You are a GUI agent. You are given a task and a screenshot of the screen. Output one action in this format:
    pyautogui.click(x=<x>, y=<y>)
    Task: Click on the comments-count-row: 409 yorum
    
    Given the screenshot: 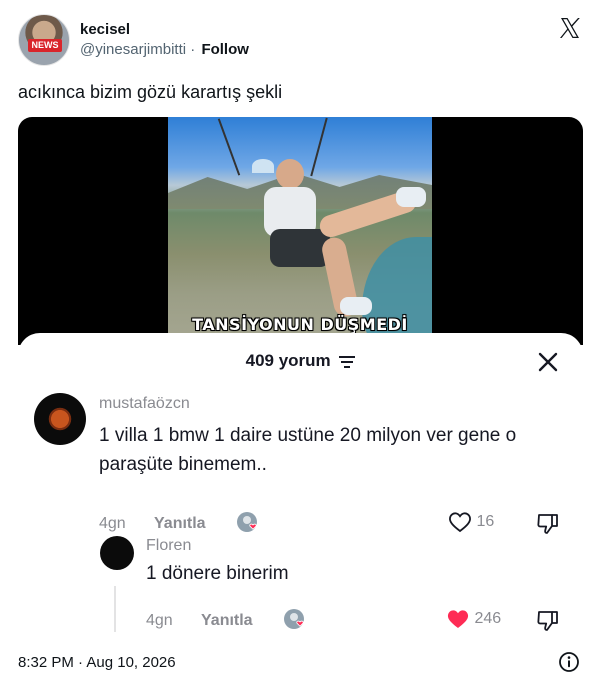 What is the action you would take?
    pyautogui.click(x=300, y=361)
    